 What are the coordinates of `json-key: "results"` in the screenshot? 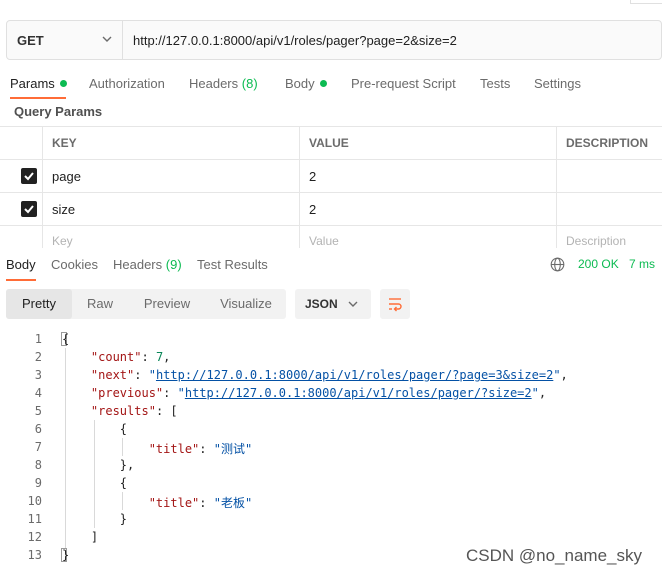 It's located at (123, 411).